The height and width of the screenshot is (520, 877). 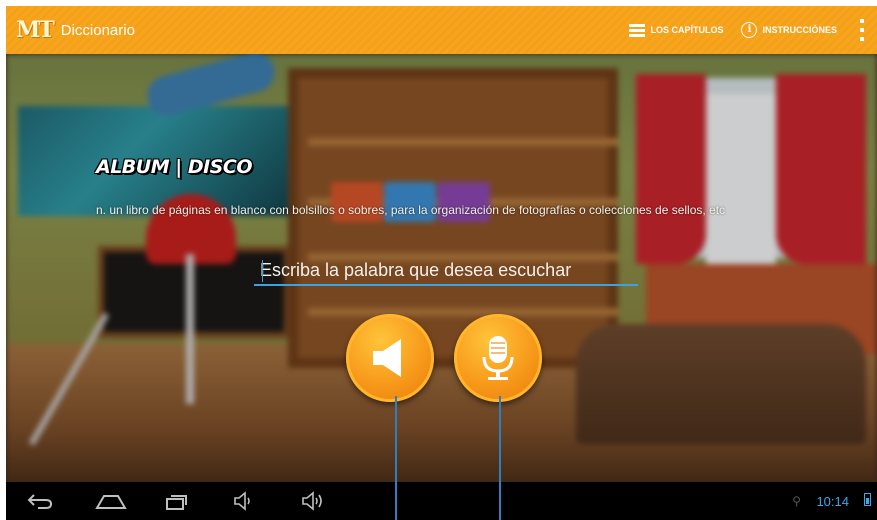 What do you see at coordinates (174, 167) in the screenshot?
I see `word-title: ALBUM | DISCO` at bounding box center [174, 167].